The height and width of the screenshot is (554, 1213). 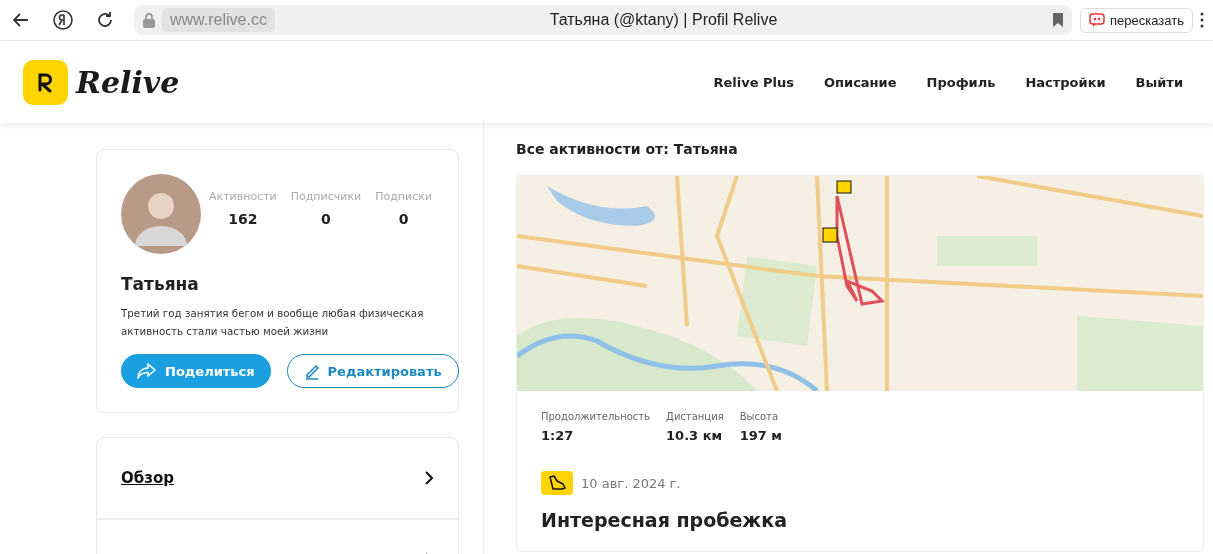 What do you see at coordinates (1136, 20) in the screenshot?
I see `summarize-button: пересказать` at bounding box center [1136, 20].